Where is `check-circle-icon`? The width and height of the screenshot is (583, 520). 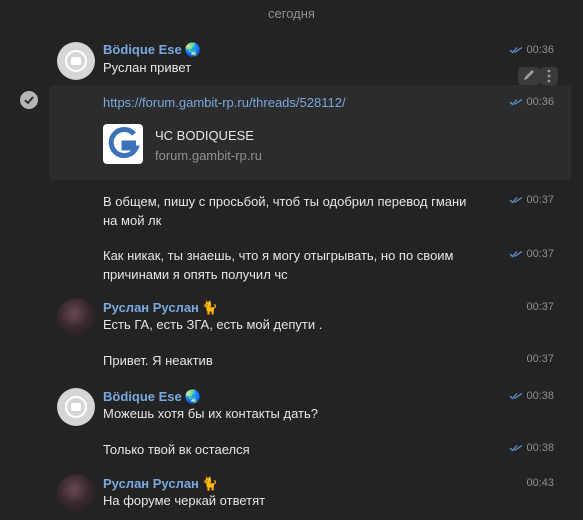
check-circle-icon is located at coordinates (29, 100).